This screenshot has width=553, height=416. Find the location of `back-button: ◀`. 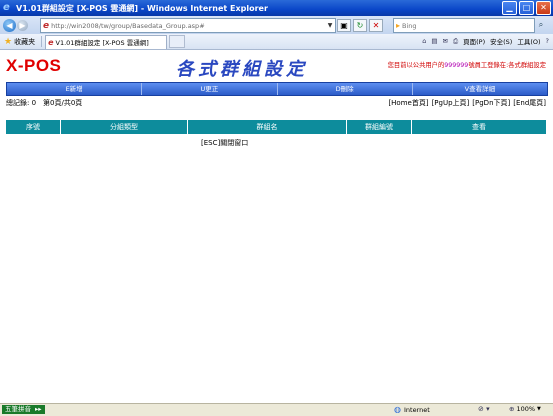

back-button: ◀ is located at coordinates (9, 25).